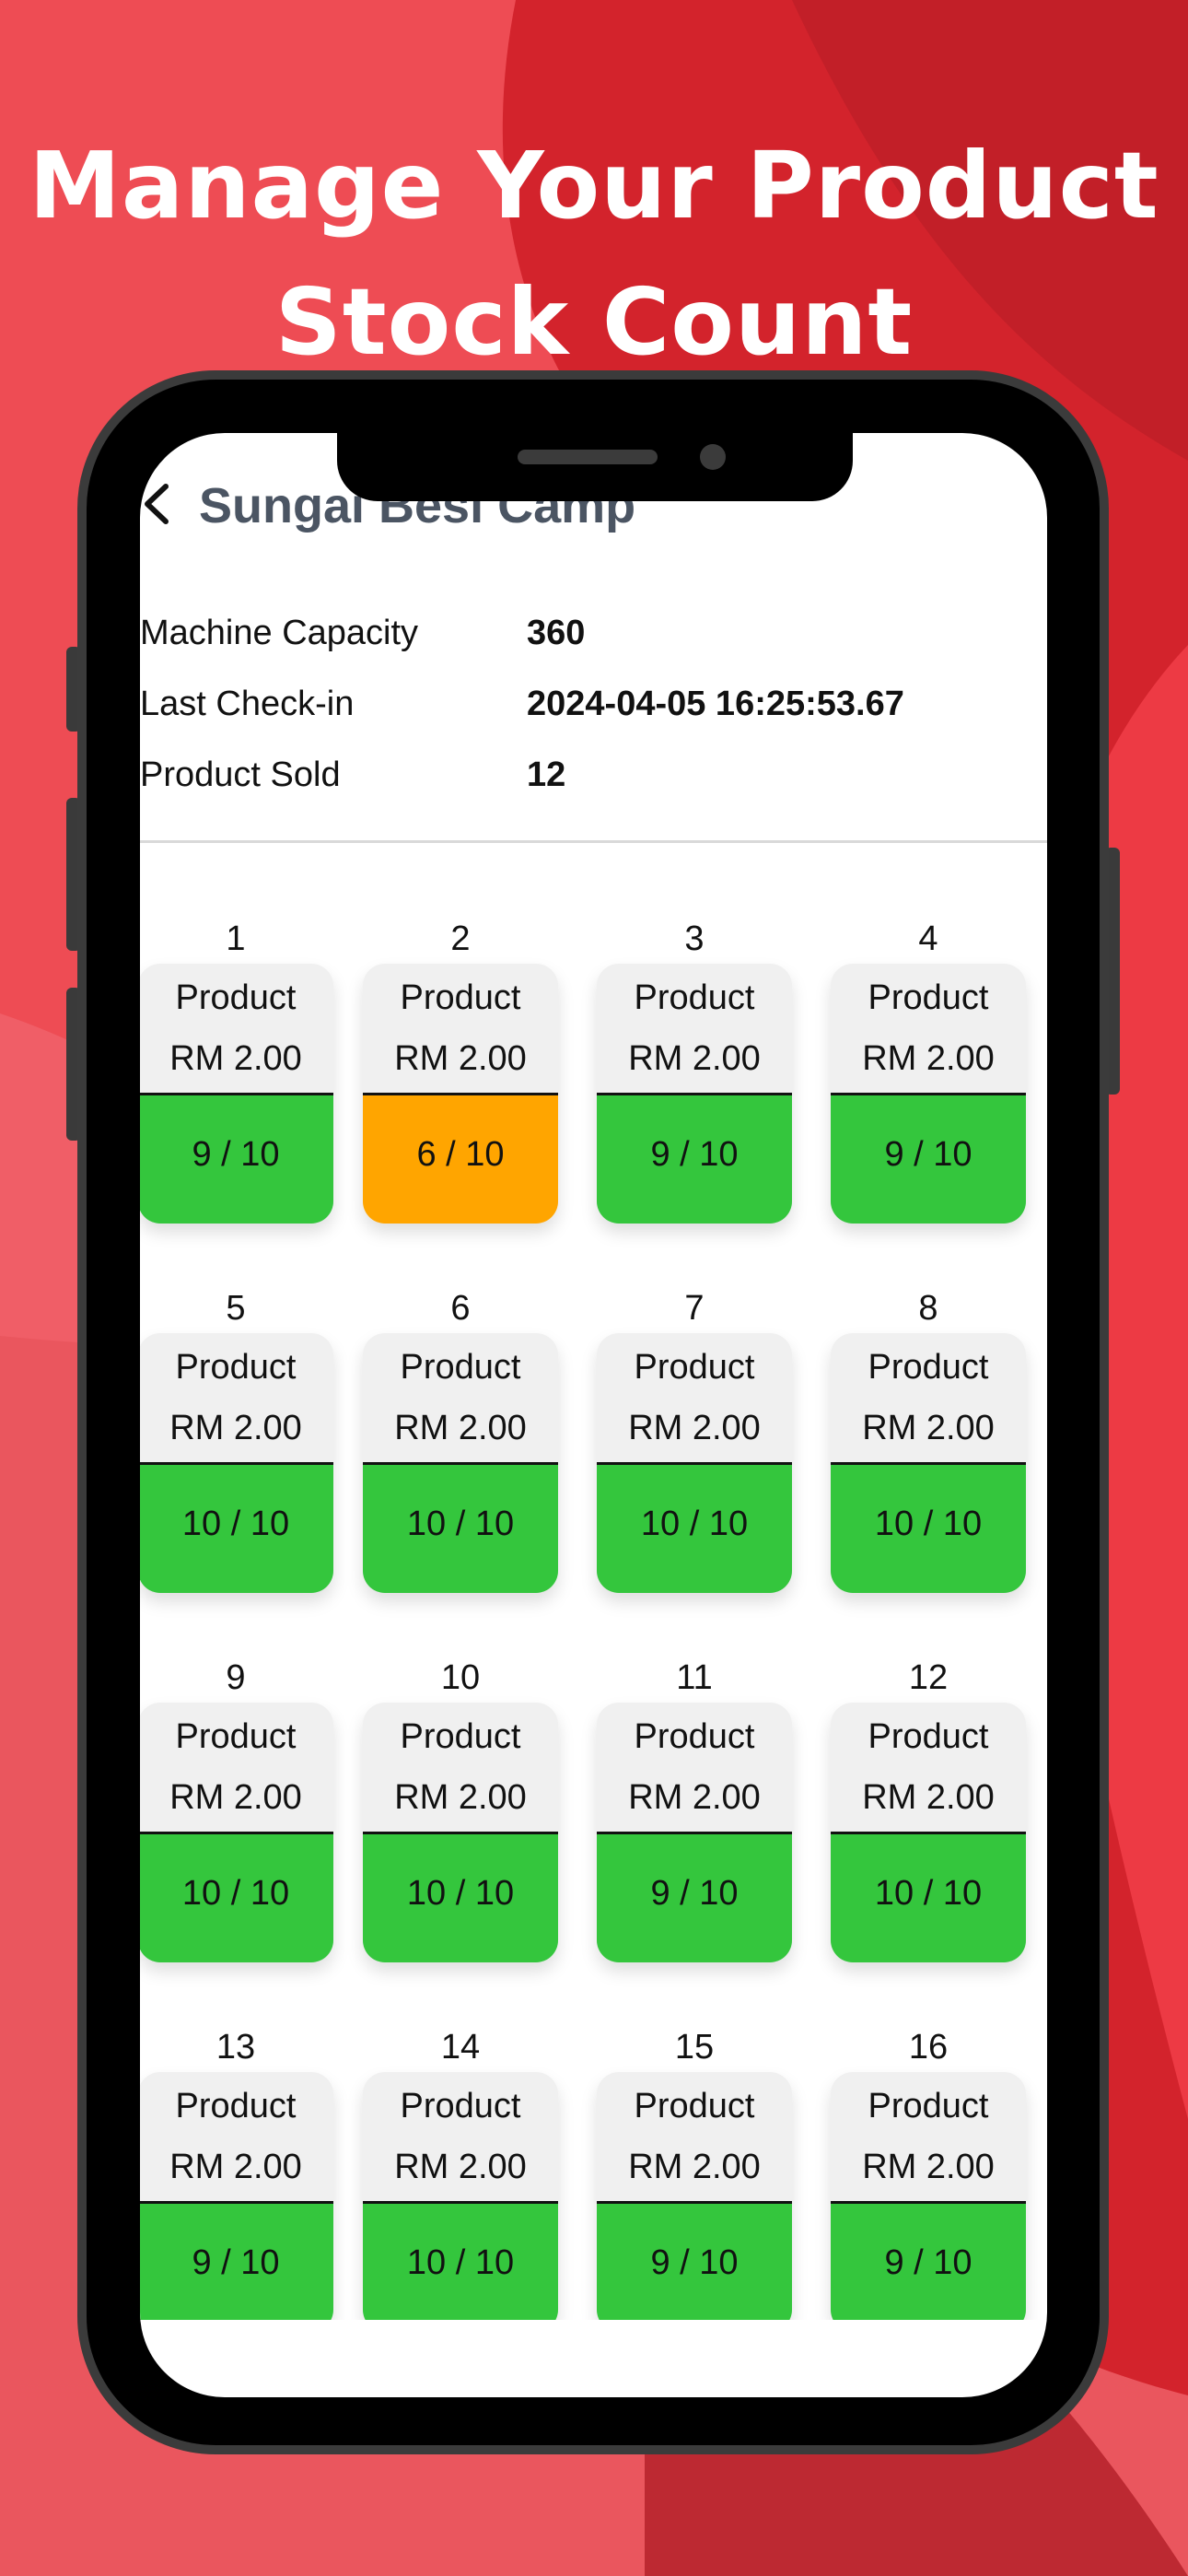  I want to click on slot-6: 6 Product RM 2.00 10 / 10, so click(460, 1464).